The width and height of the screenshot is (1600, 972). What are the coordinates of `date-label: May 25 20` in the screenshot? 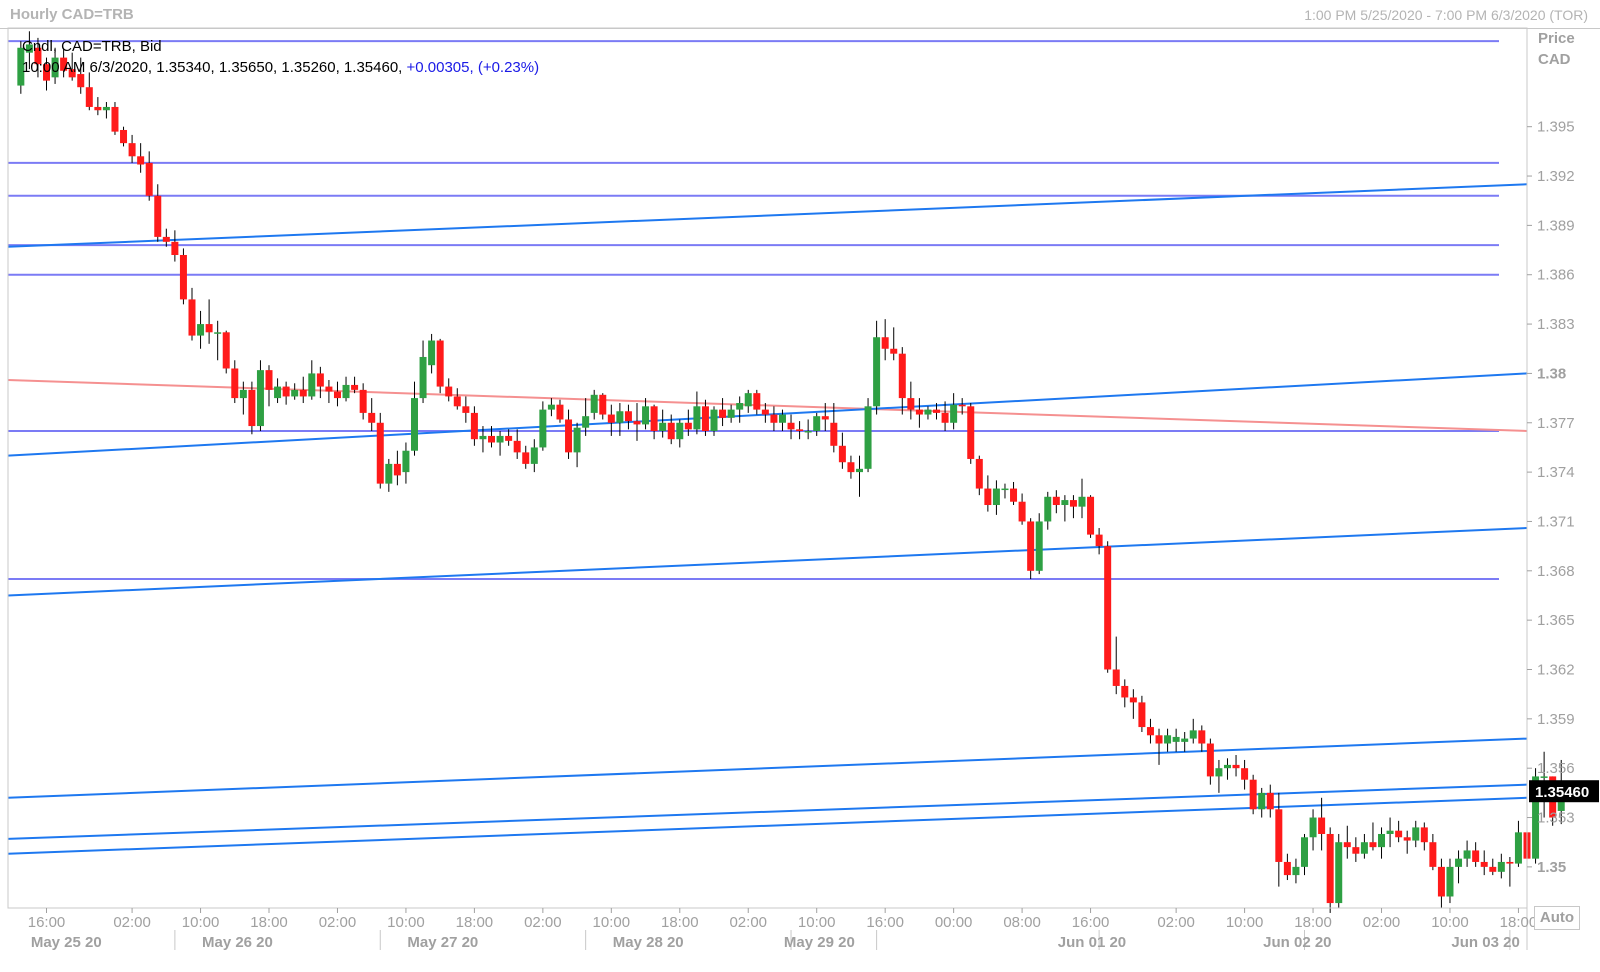 It's located at (66, 942).